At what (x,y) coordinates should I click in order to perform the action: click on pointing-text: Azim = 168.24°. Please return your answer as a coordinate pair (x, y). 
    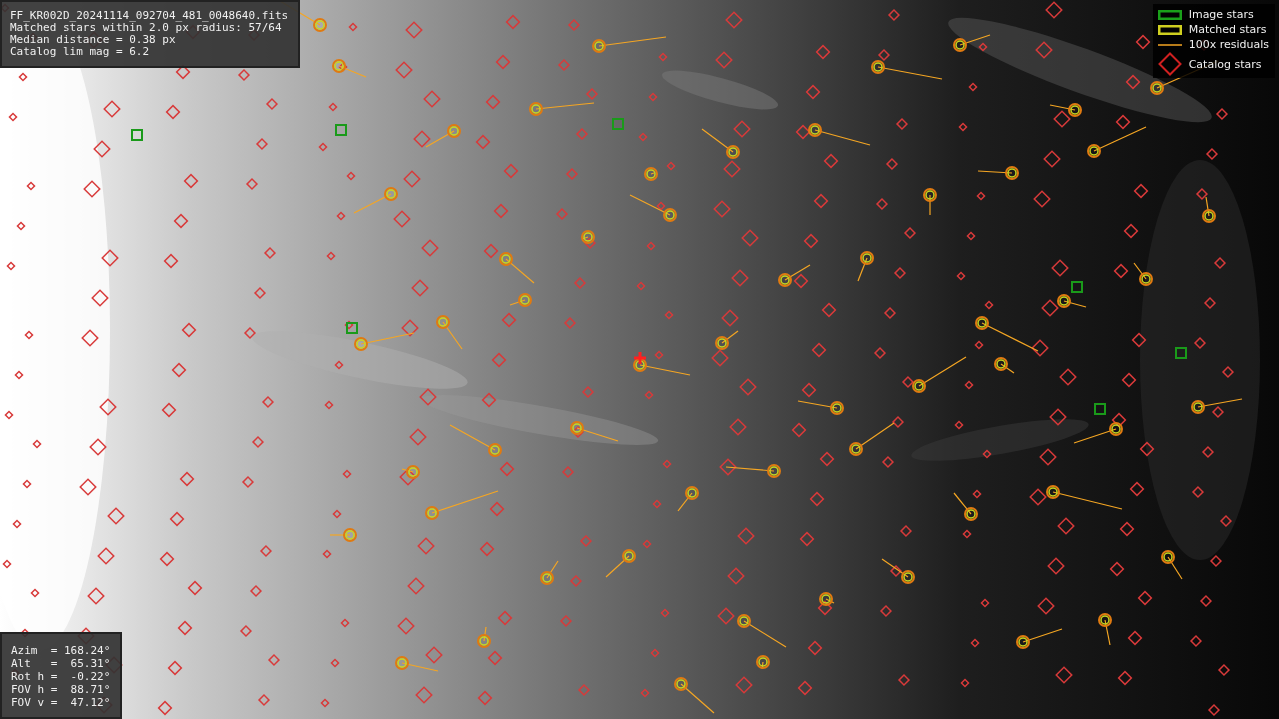
    Looking at the image, I should click on (61, 650).